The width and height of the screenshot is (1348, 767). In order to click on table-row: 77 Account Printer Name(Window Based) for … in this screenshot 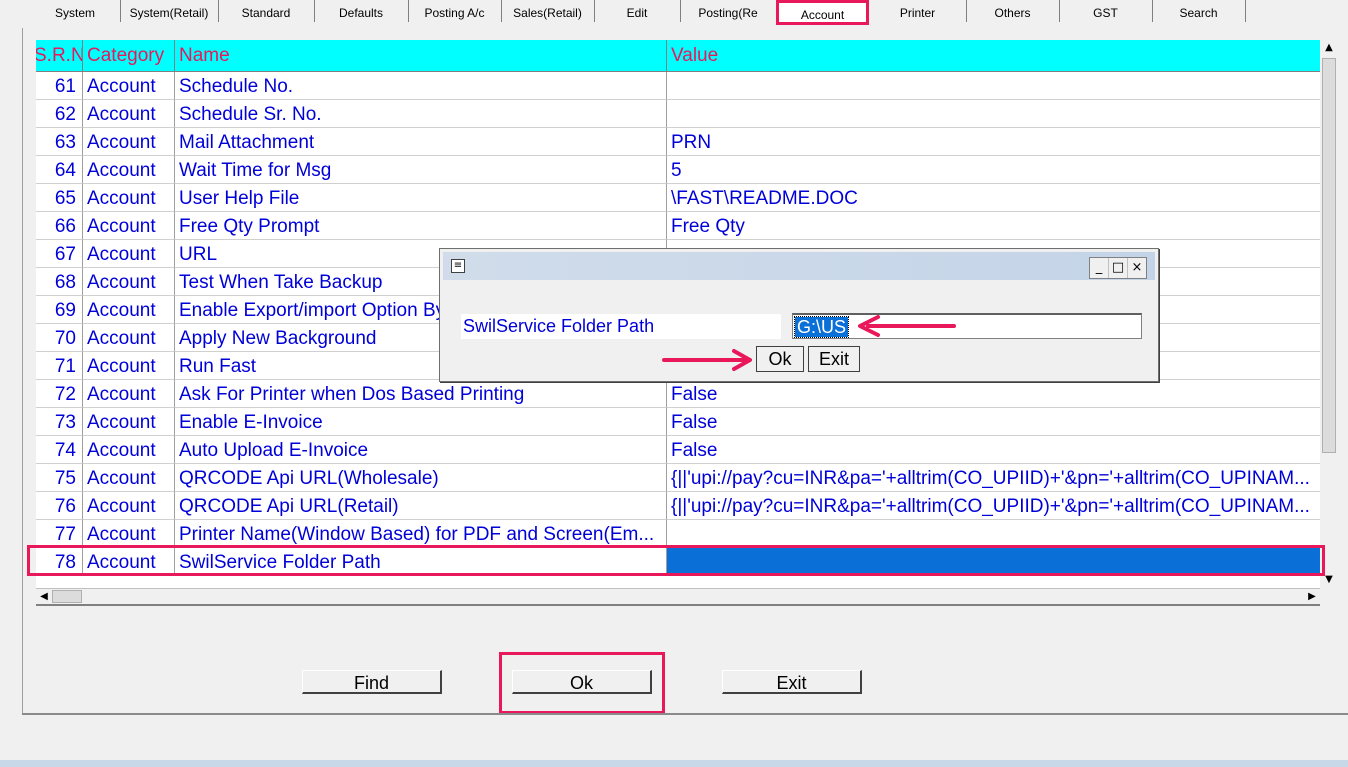, I will do `click(678, 534)`.